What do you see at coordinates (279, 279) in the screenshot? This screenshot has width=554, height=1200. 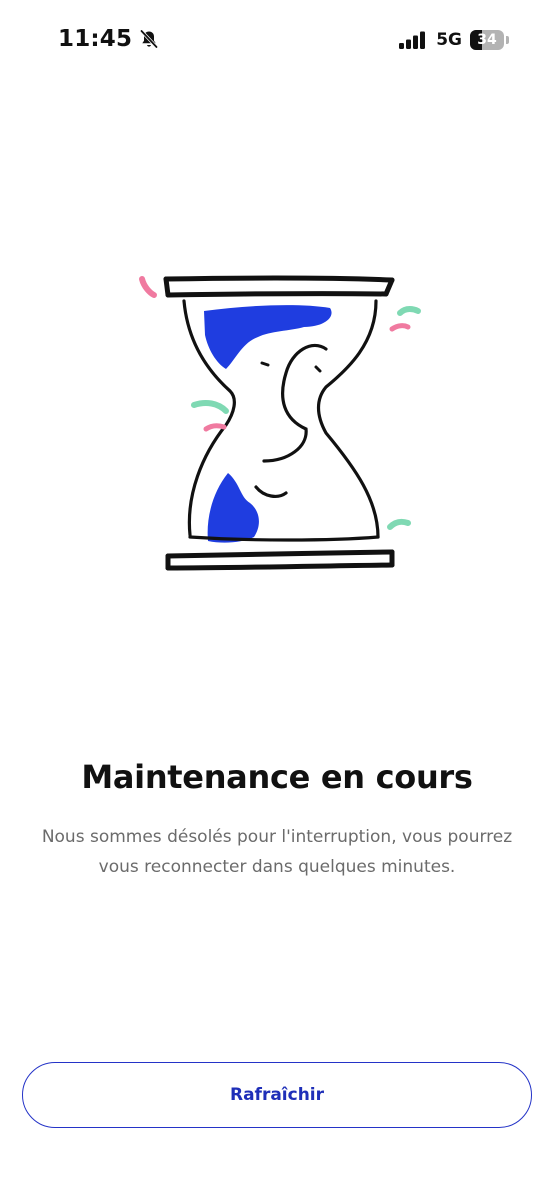 I see `hourglass-top-bar` at bounding box center [279, 279].